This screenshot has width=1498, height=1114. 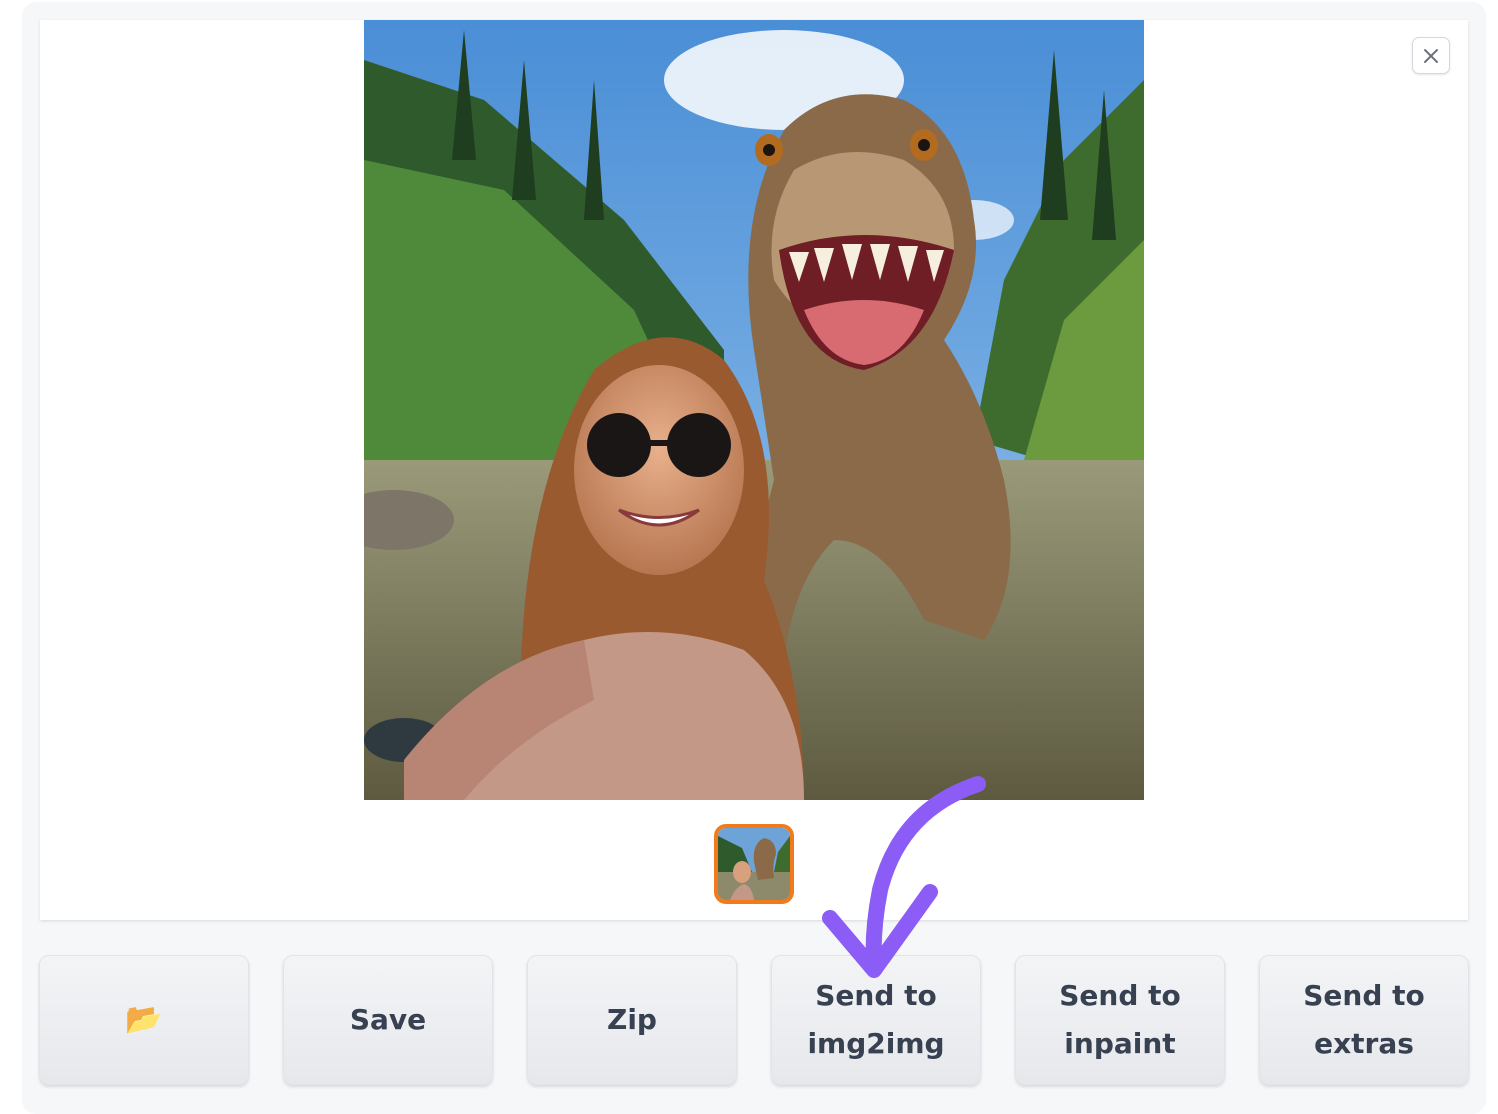 I want to click on send-to-inpaint-label: Send to inpaint, so click(x=1120, y=1019).